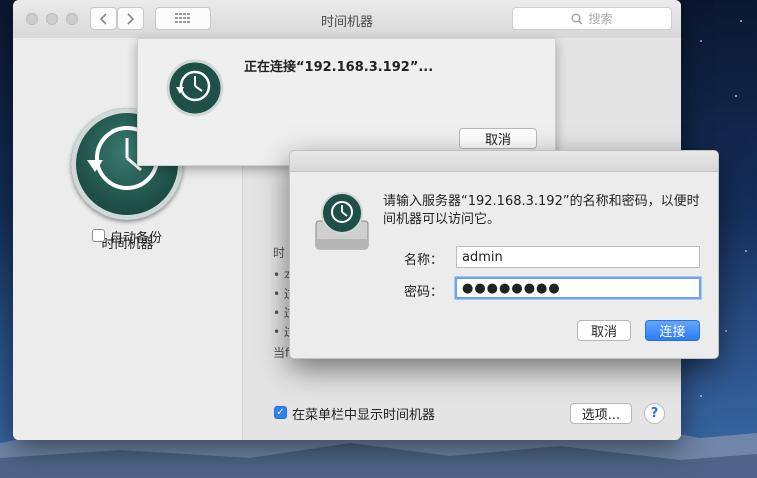 The width and height of the screenshot is (757, 478). Describe the element at coordinates (504, 161) in the screenshot. I see `dialog-titlebar` at that location.